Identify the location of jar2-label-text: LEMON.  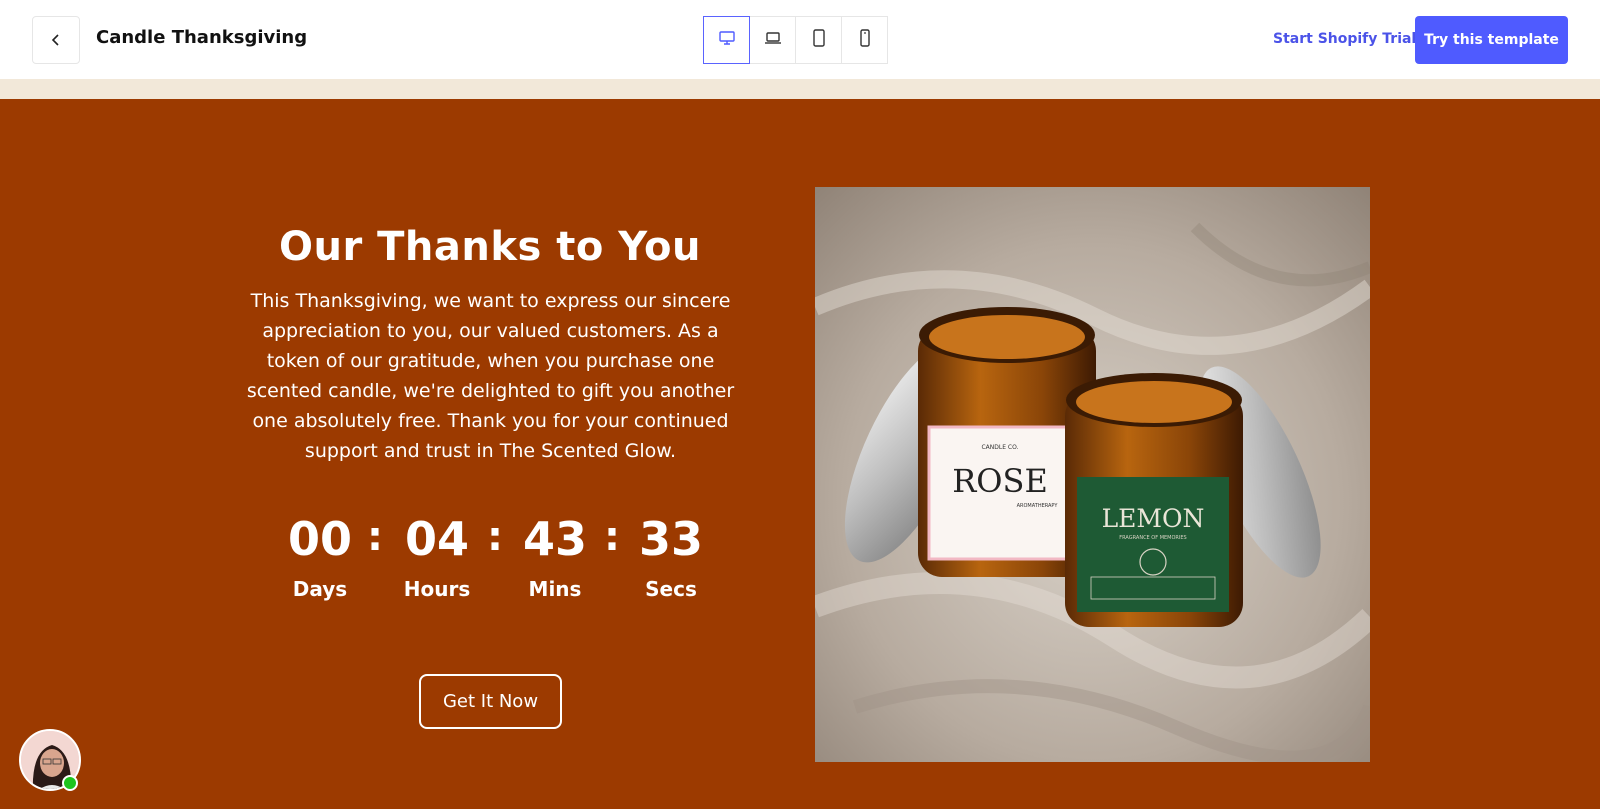
(1153, 518).